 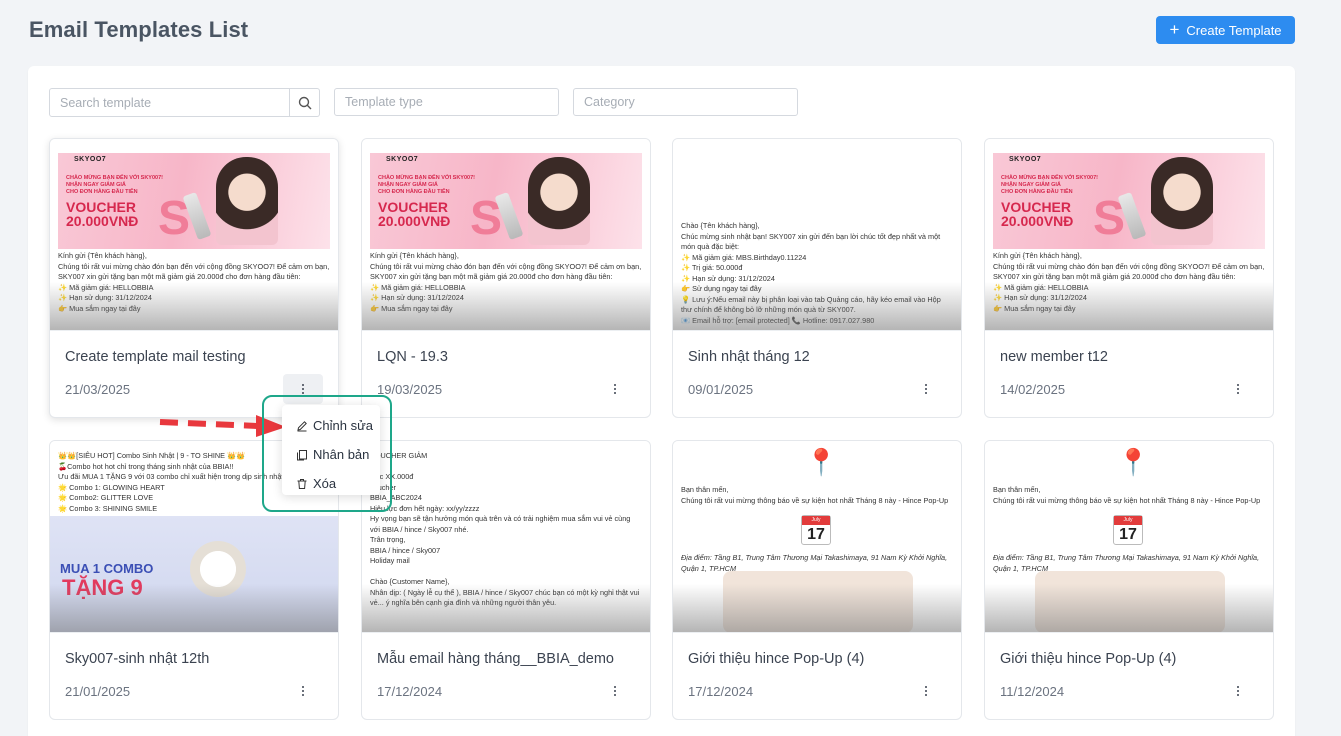 What do you see at coordinates (685, 102) in the screenshot?
I see `category-select: Category` at bounding box center [685, 102].